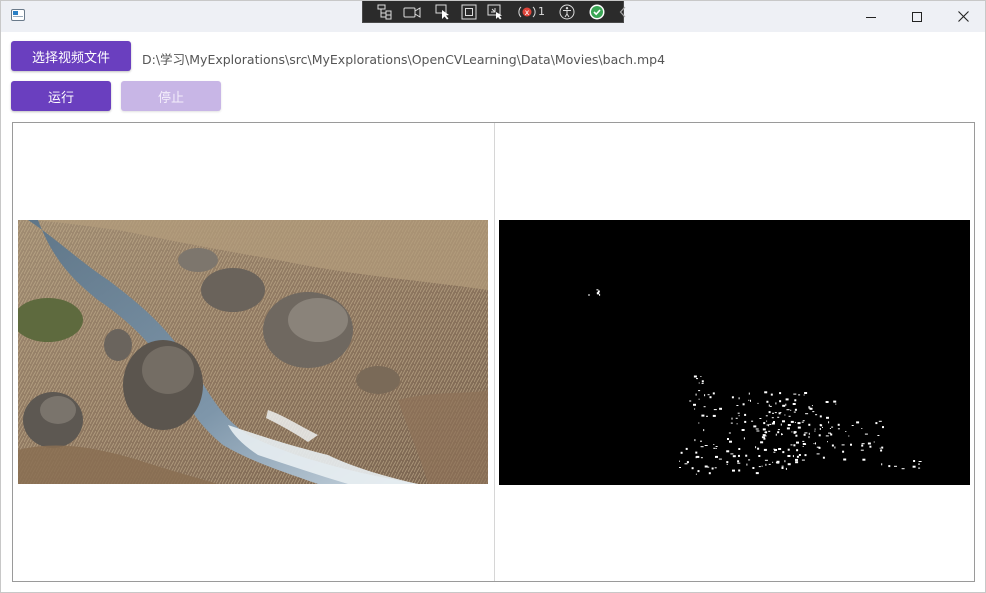 This screenshot has width=986, height=593. What do you see at coordinates (623, 12) in the screenshot?
I see `collapse-toolbar-button` at bounding box center [623, 12].